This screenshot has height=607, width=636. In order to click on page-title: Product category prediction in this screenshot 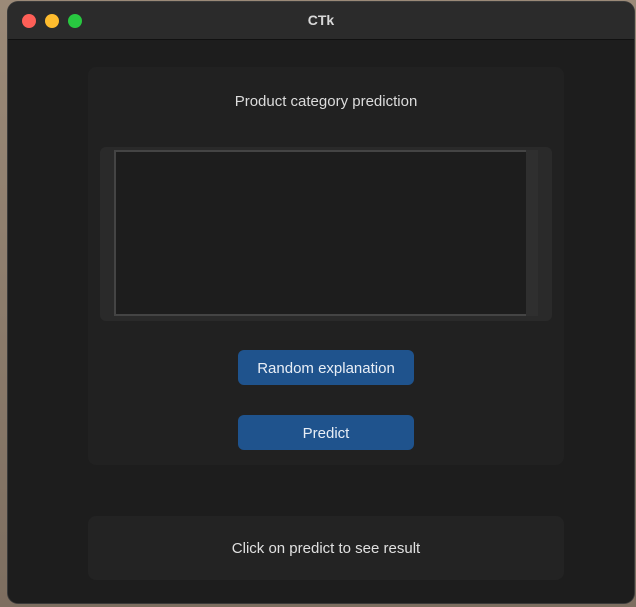, I will do `click(326, 101)`.